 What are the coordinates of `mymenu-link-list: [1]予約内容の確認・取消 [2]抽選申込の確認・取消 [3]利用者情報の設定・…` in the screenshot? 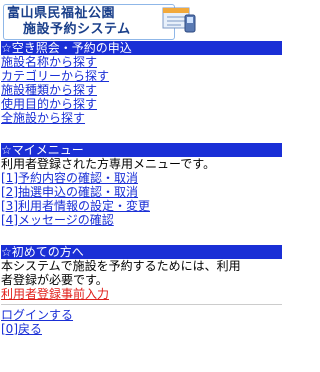 It's located at (141, 199).